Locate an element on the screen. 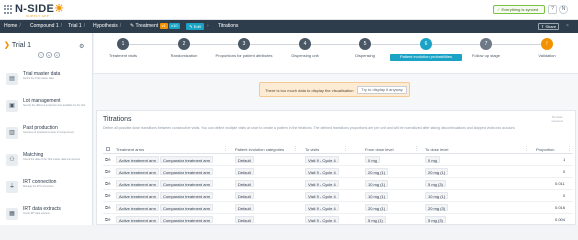 The width and height of the screenshot is (578, 240). copy-icon: c is located at coordinates (57, 55).